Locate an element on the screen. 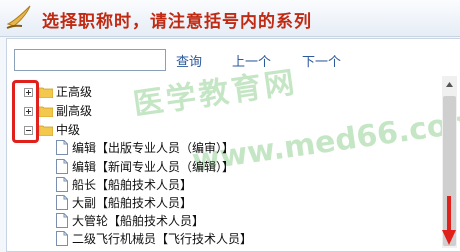 Image resolution: width=460 pixels, height=252 pixels. page-title: 选择职称时，请注意括号内的系列 is located at coordinates (177, 22).